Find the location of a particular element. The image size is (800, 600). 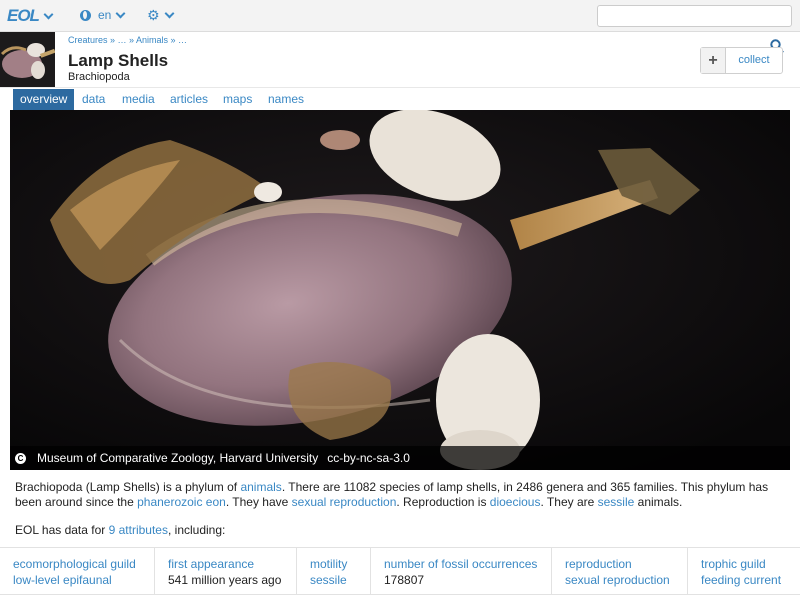

attribute-name: first appearance is located at coordinates (232, 564).